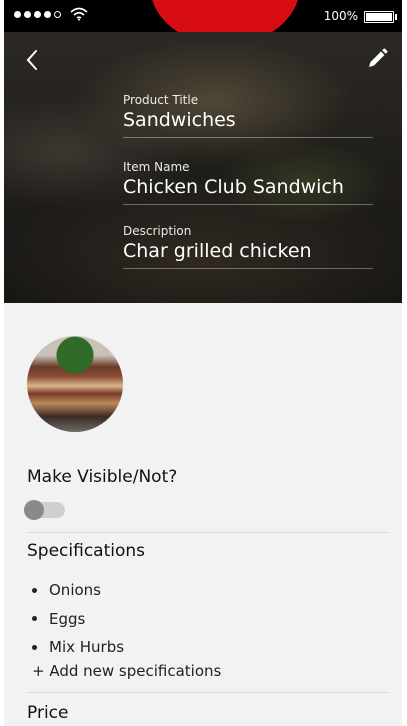 The height and width of the screenshot is (726, 407). What do you see at coordinates (377, 59) in the screenshot?
I see `edit-pencil-icon` at bounding box center [377, 59].